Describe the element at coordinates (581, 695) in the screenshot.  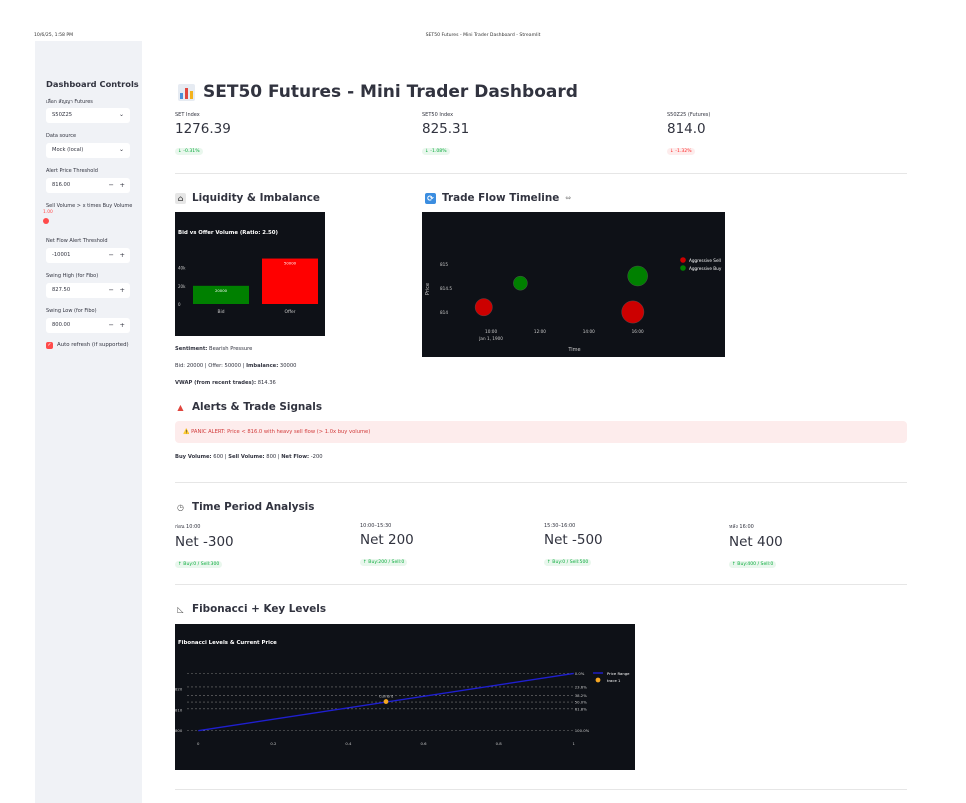
I see `fib-level-label: 38.2%` at that location.